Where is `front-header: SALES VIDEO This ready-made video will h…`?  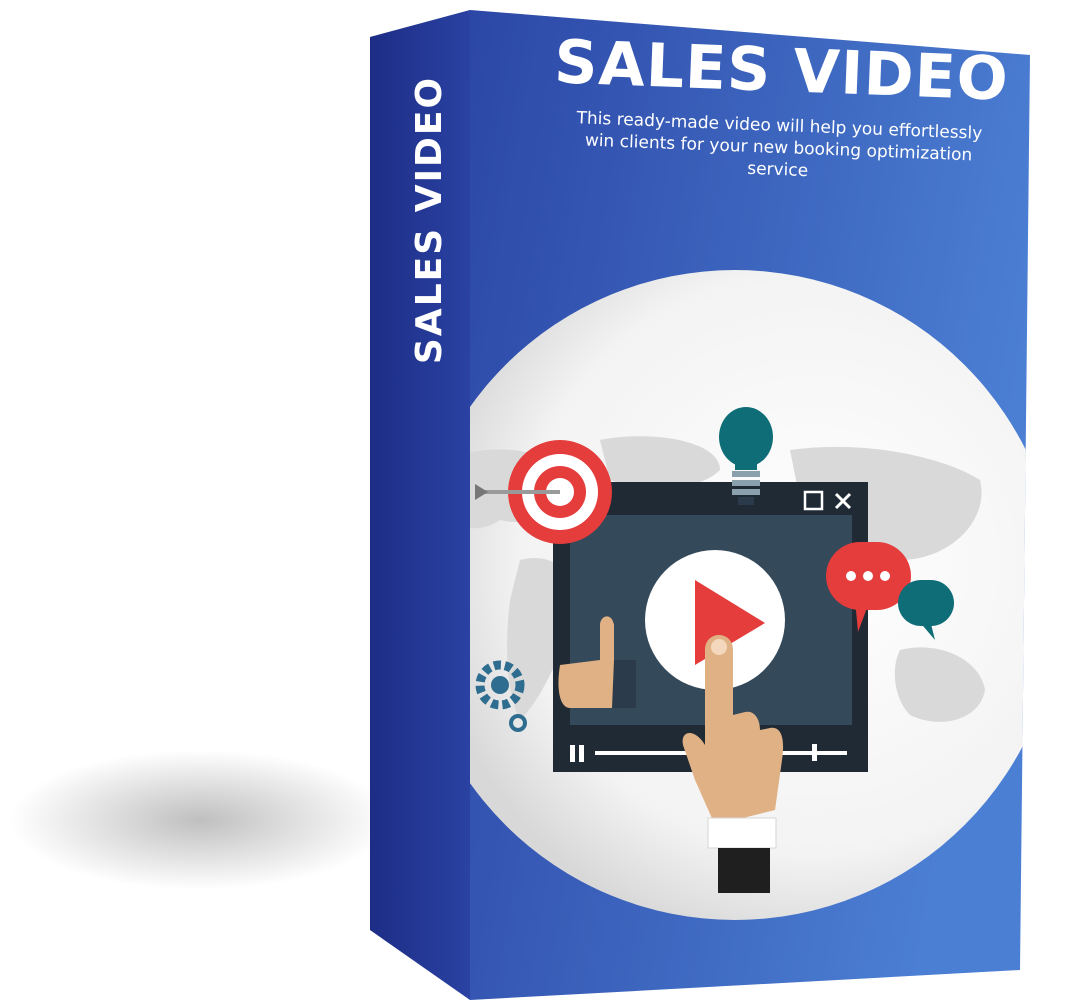 front-header: SALES VIDEO This ready-made video will h… is located at coordinates (780, 109).